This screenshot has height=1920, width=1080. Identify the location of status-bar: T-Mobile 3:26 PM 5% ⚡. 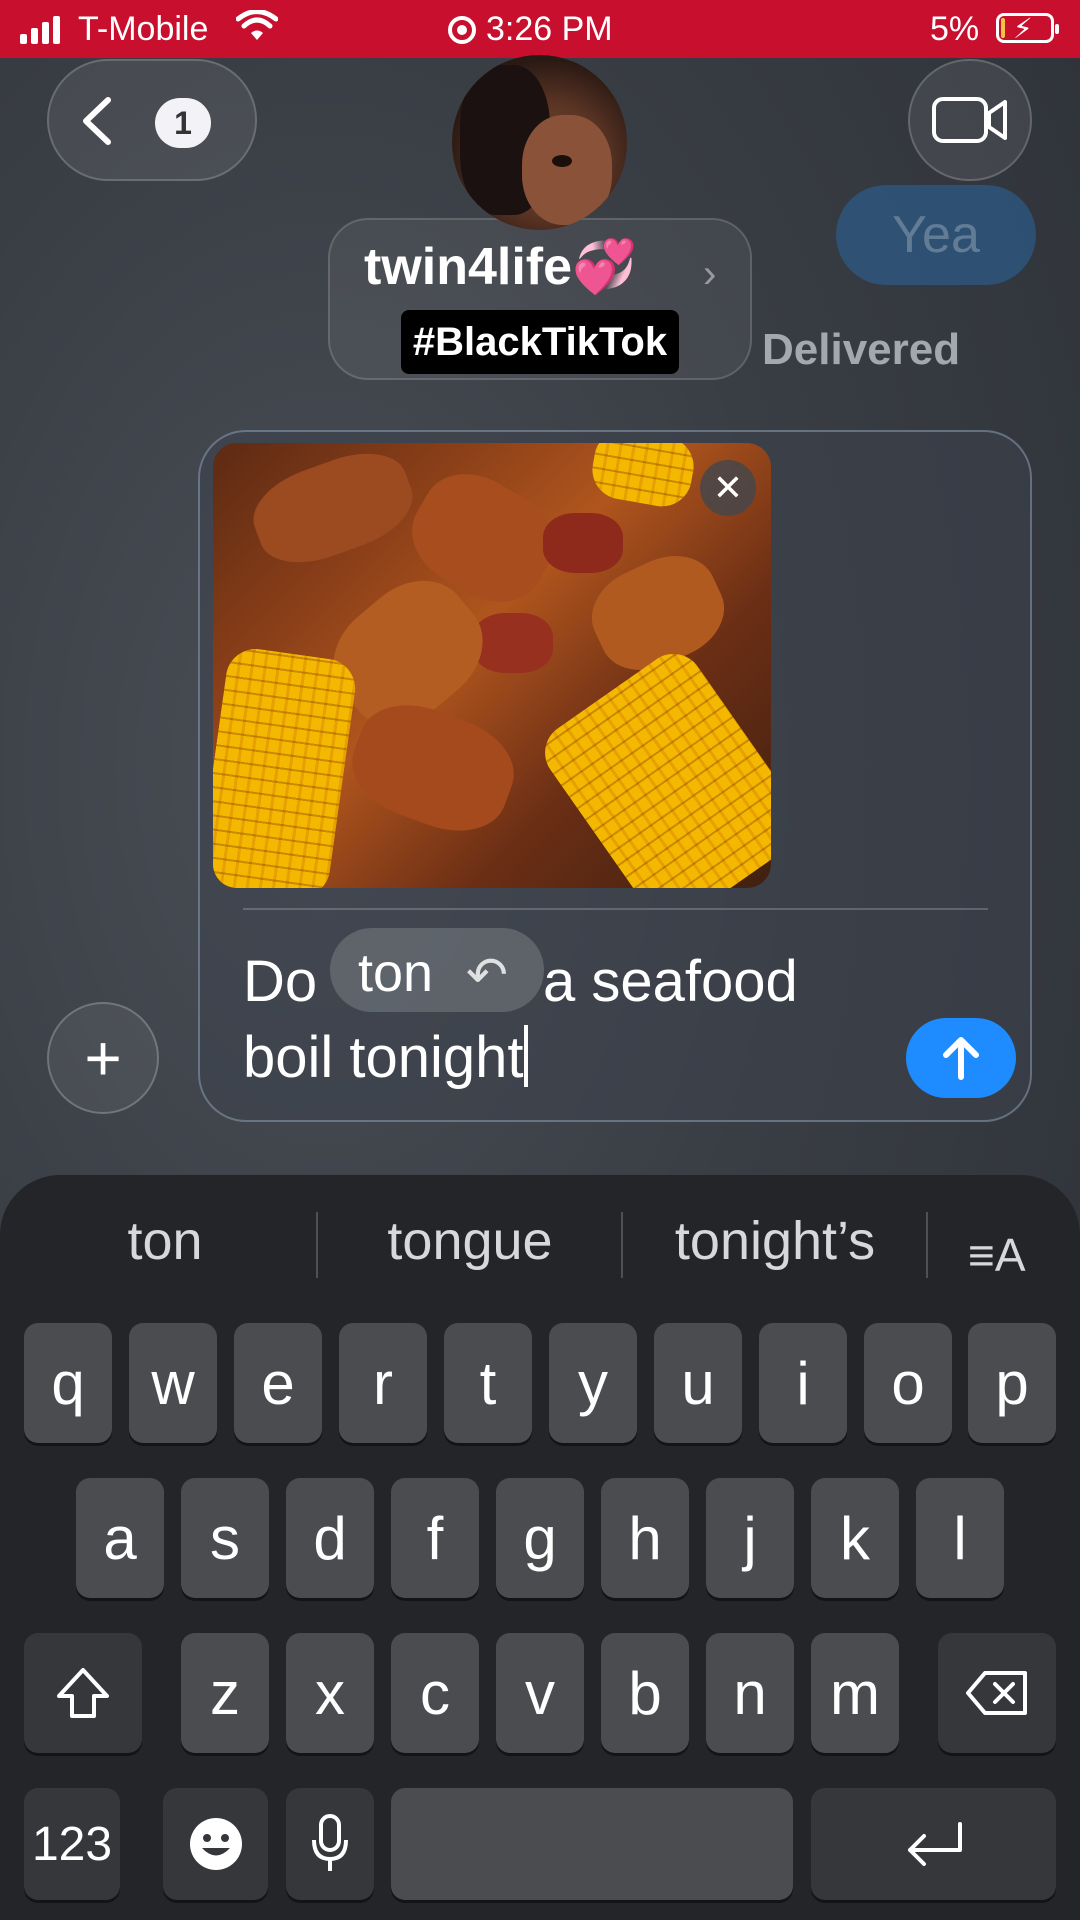
(540, 29).